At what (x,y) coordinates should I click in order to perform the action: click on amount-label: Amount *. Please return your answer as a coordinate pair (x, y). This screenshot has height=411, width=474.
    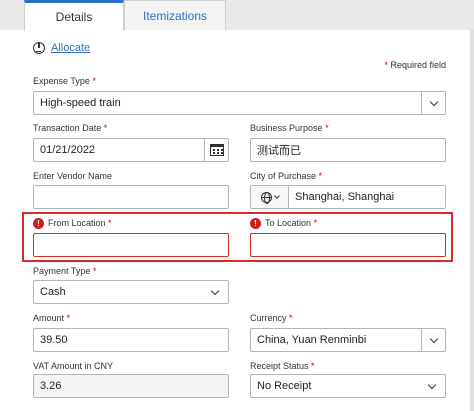
    Looking at the image, I should click on (52, 318).